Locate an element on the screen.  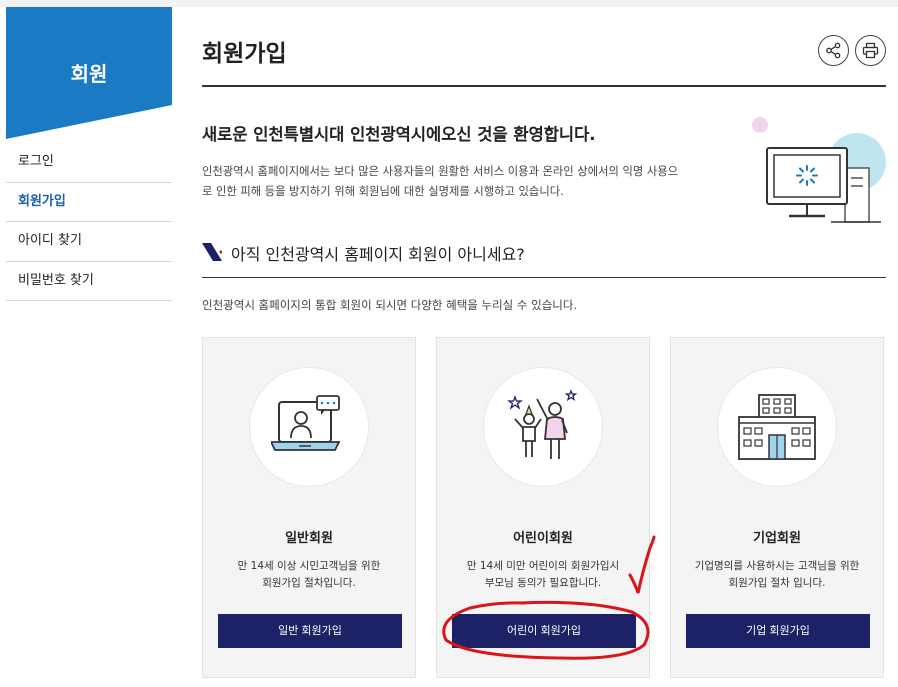
welcome-heading: 새로운 인천특별시대 인천광역시에오신 것을 환영합니다. is located at coordinates (399, 134).